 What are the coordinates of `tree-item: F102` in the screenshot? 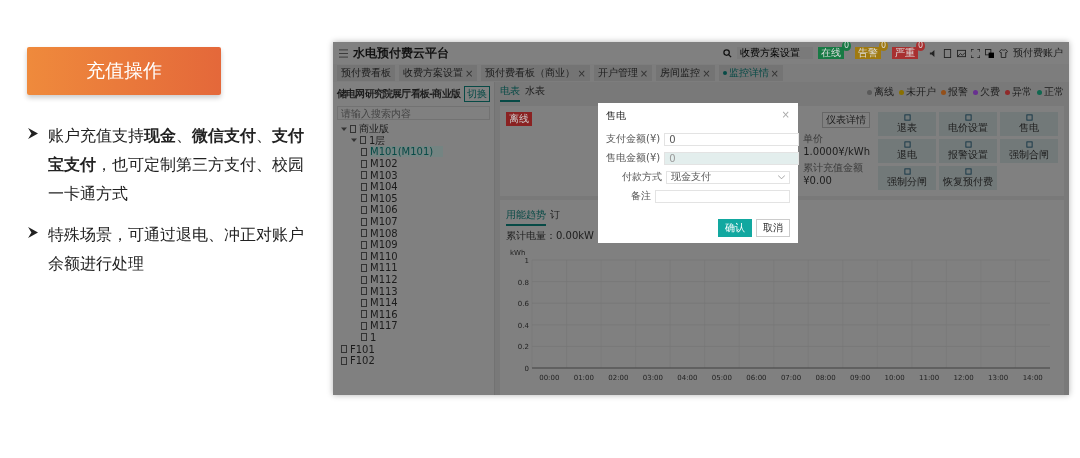 It's located at (362, 361).